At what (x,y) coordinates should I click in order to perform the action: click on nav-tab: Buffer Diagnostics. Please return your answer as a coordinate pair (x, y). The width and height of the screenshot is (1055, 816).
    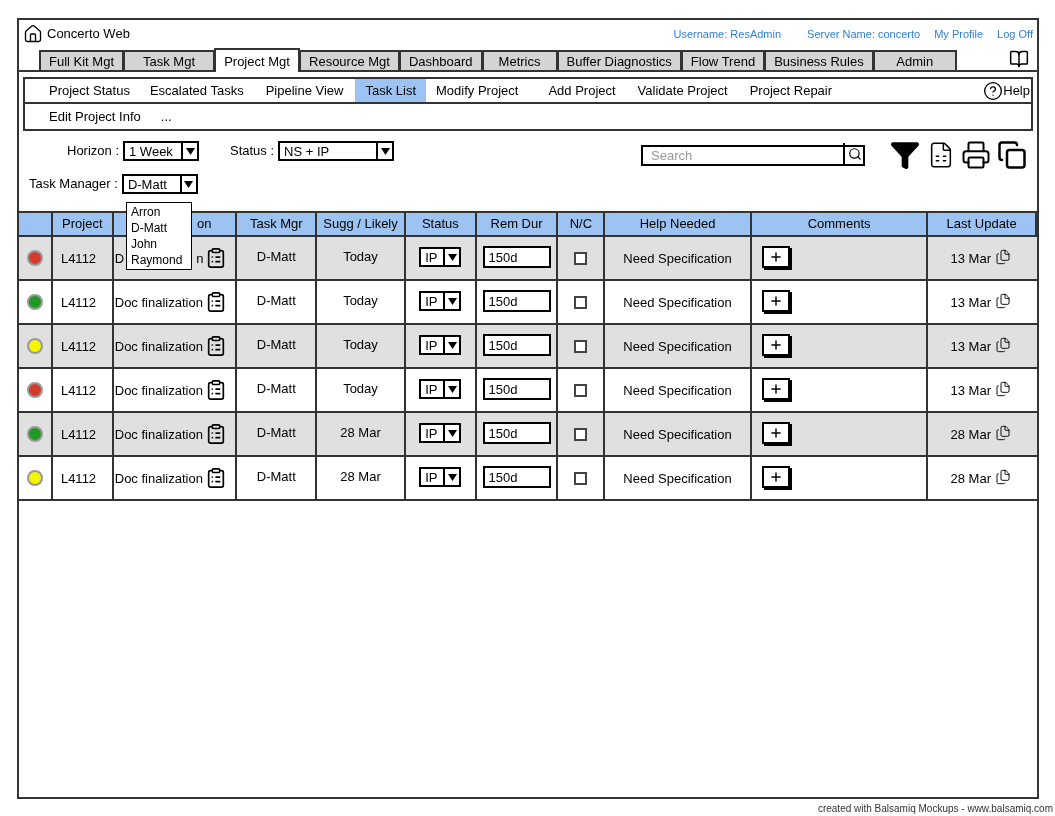
    Looking at the image, I should click on (619, 60).